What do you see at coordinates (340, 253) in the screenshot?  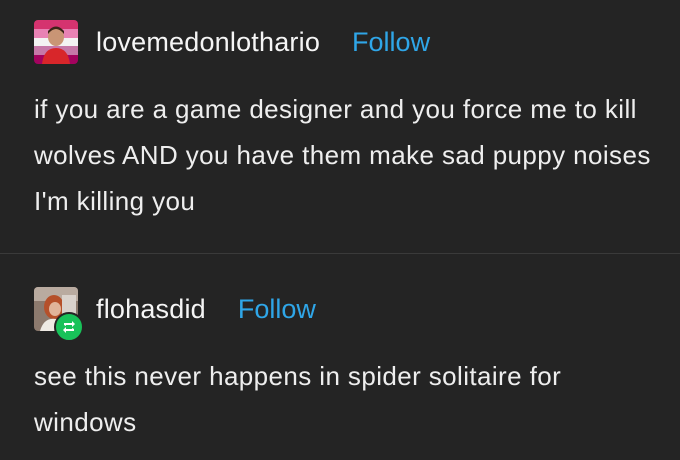 I see `post-divider` at bounding box center [340, 253].